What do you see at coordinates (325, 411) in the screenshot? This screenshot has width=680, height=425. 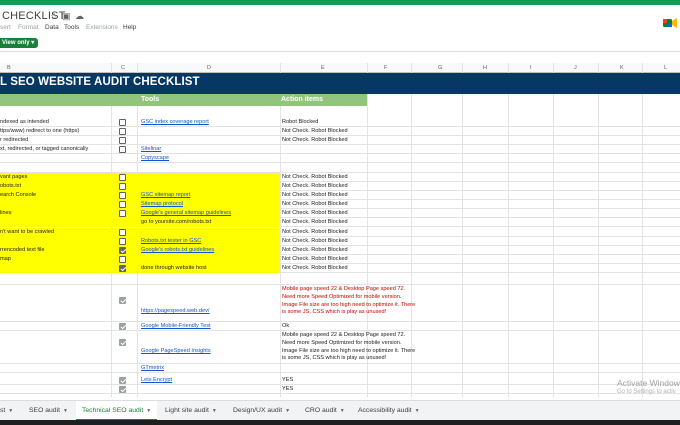 I see `tab-cro-audit: CRO audit ▼` at bounding box center [325, 411].